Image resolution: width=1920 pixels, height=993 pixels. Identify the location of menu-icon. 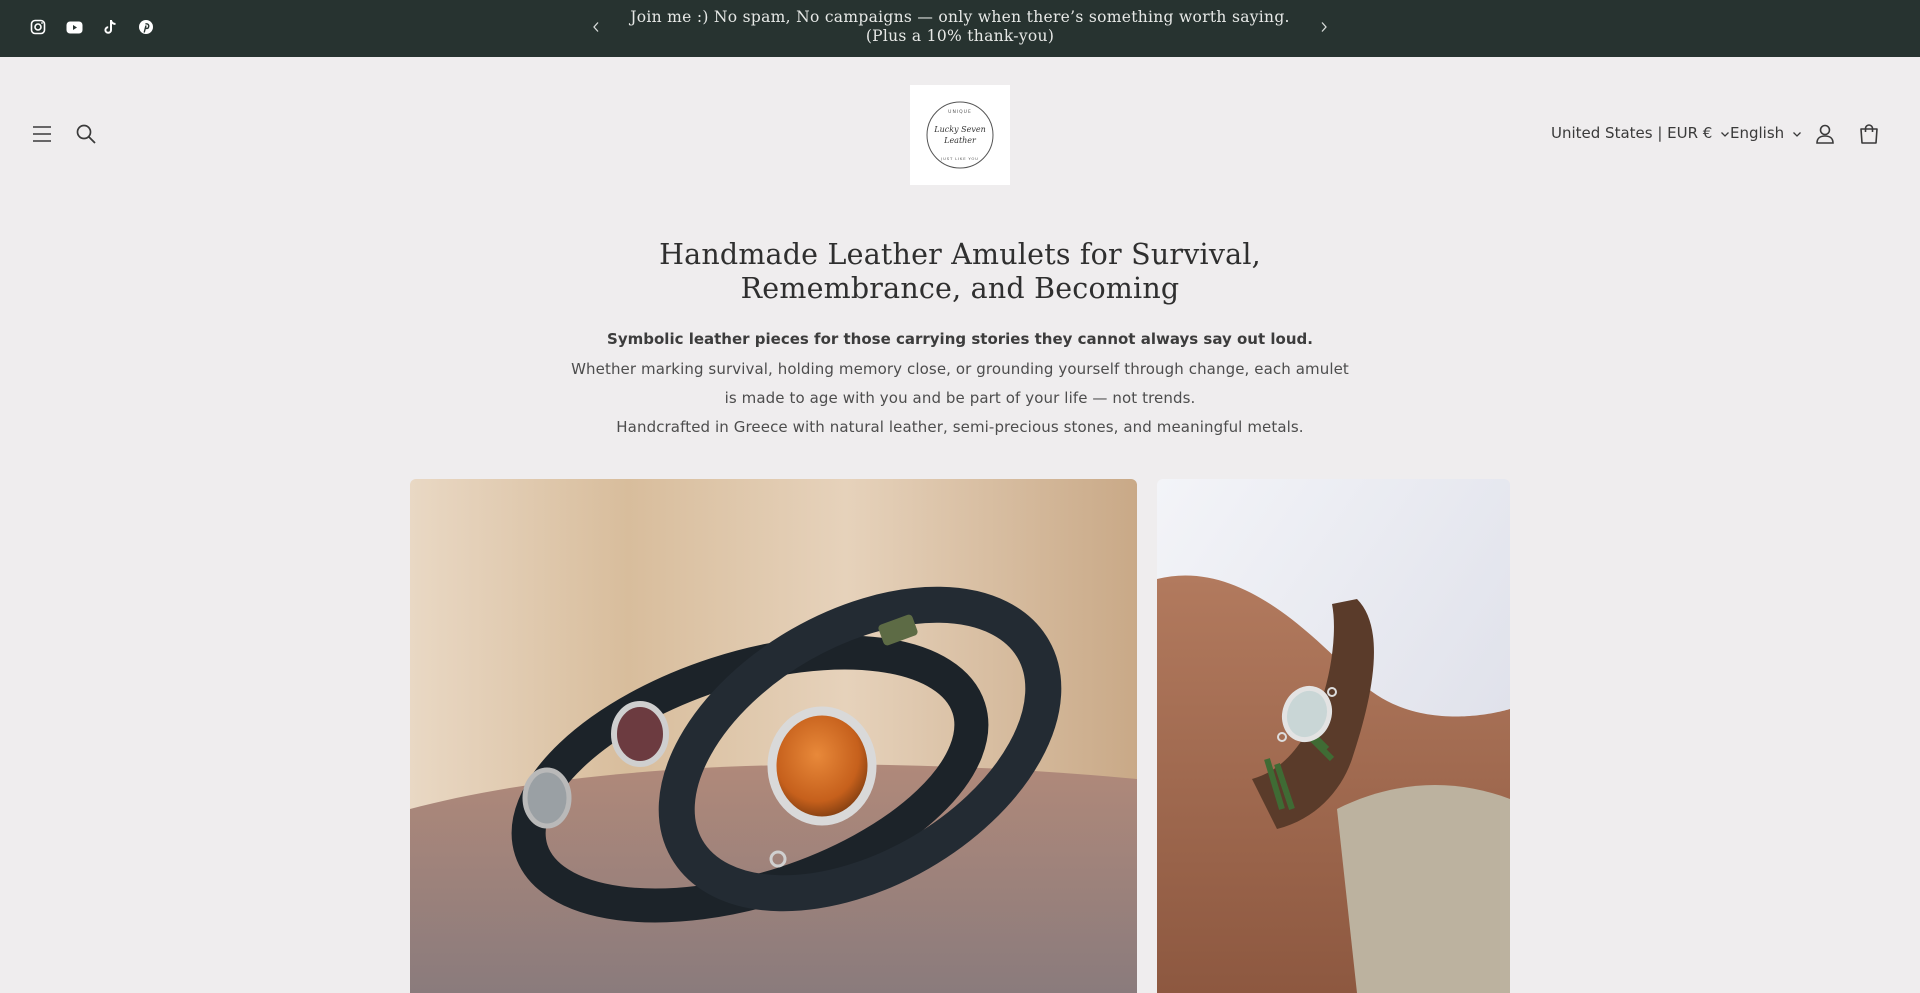
(42, 134).